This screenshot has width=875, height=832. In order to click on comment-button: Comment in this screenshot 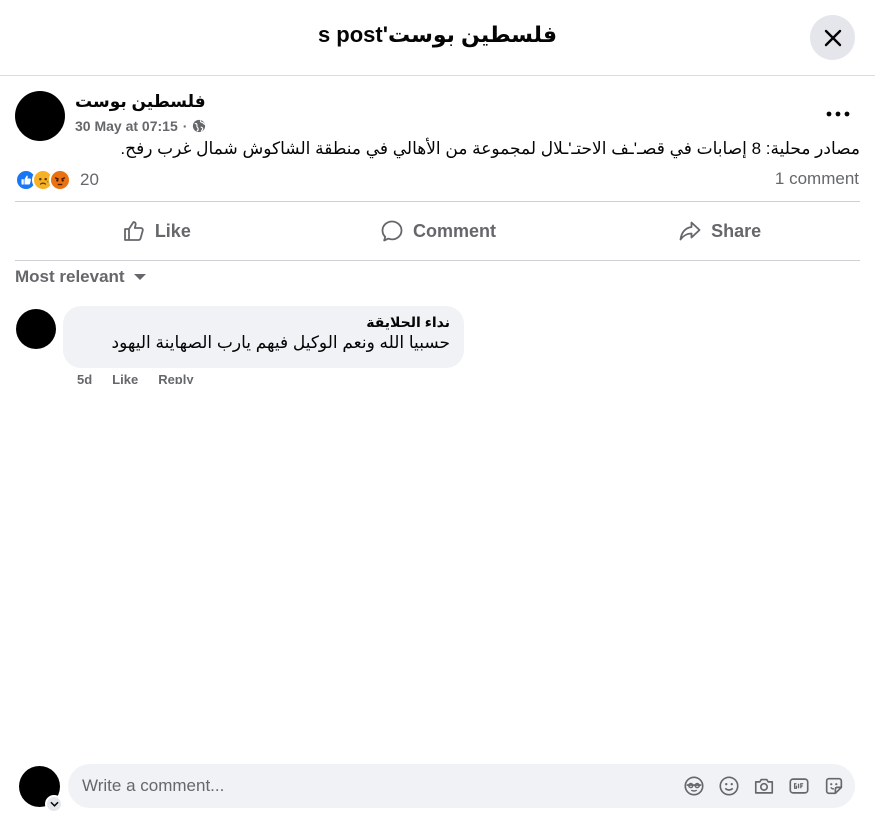, I will do `click(438, 231)`.